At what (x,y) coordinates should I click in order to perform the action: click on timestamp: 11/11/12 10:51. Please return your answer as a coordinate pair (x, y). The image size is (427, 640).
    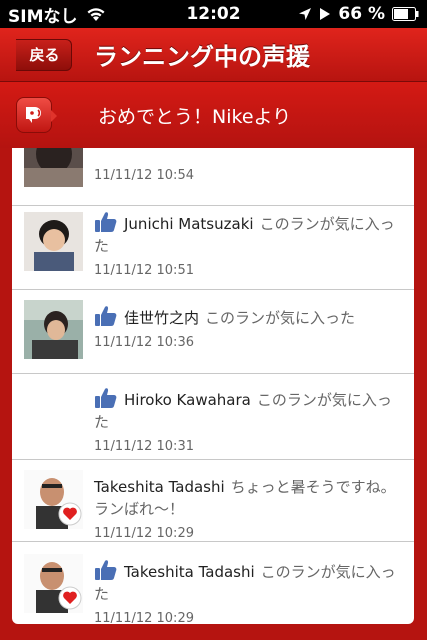
    Looking at the image, I should click on (144, 270).